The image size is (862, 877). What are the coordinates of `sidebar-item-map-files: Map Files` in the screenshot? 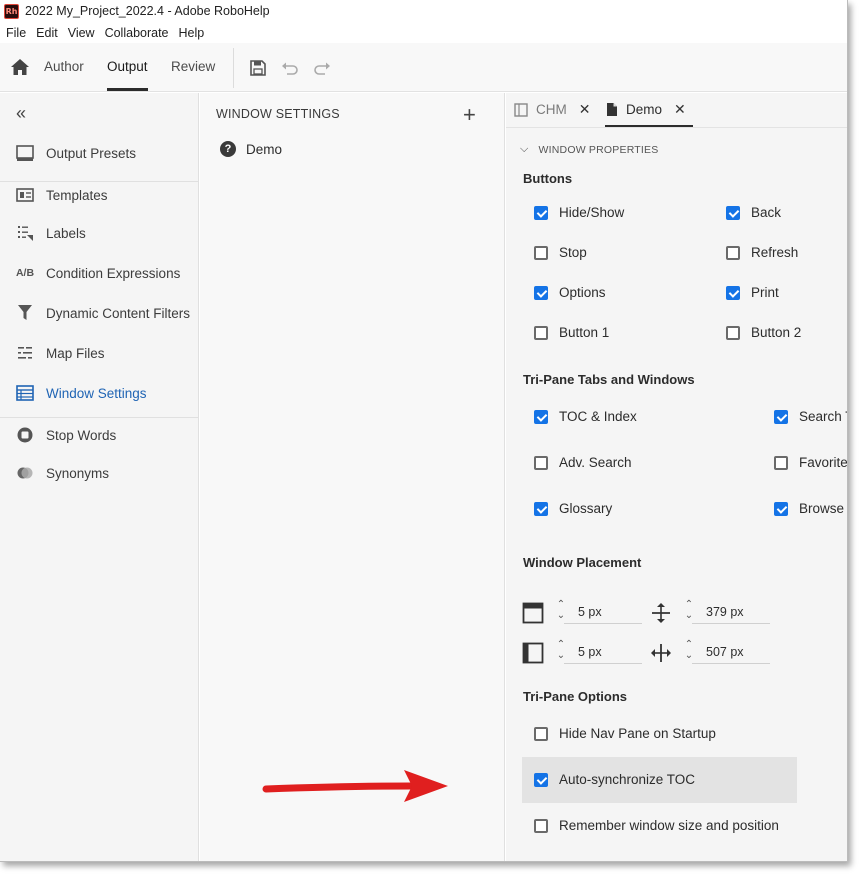 It's located at (99, 353).